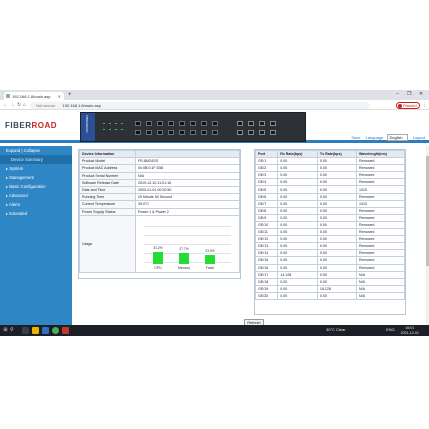  I want to click on task-view-icon, so click(25, 330).